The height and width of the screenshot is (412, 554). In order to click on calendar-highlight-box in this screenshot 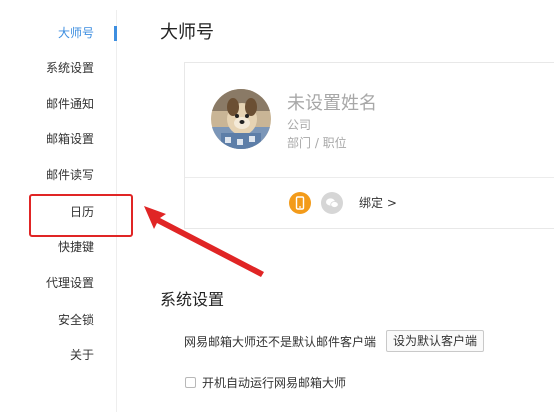, I will do `click(81, 215)`.